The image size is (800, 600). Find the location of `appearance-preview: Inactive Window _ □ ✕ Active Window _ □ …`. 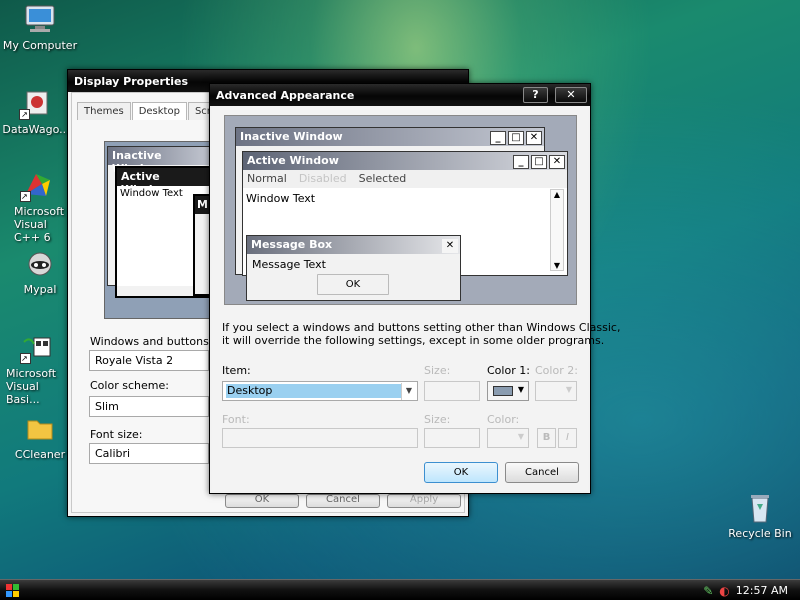

appearance-preview: Inactive Window _ □ ✕ Active Window _ □ … is located at coordinates (400, 210).